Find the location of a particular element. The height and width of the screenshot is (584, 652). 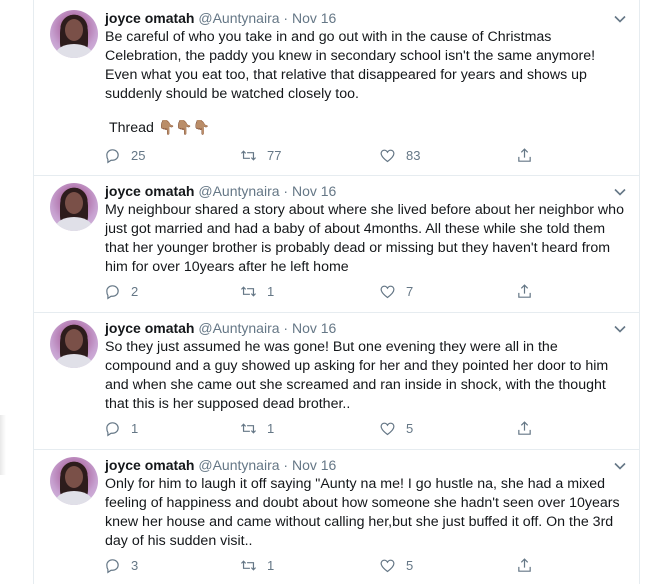

retweet-count: 77 is located at coordinates (274, 155).